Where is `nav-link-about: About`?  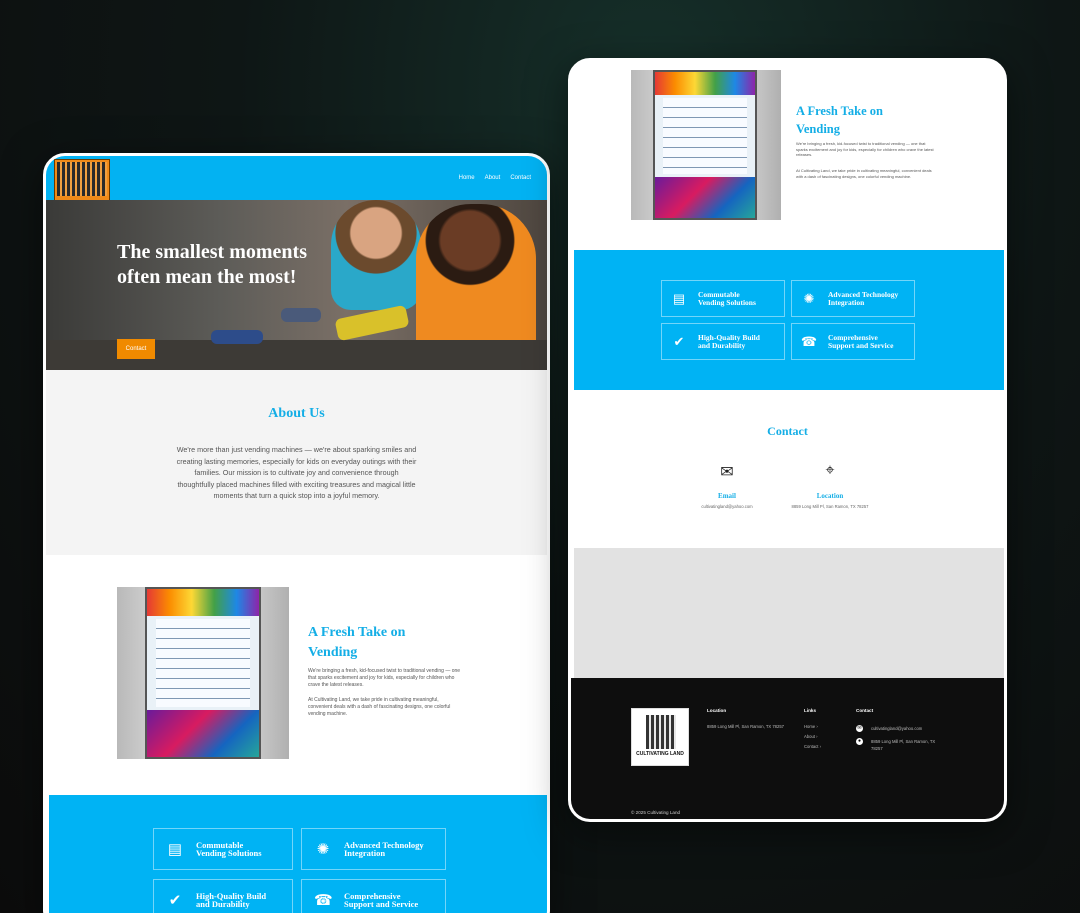
nav-link-about: About is located at coordinates (493, 178).